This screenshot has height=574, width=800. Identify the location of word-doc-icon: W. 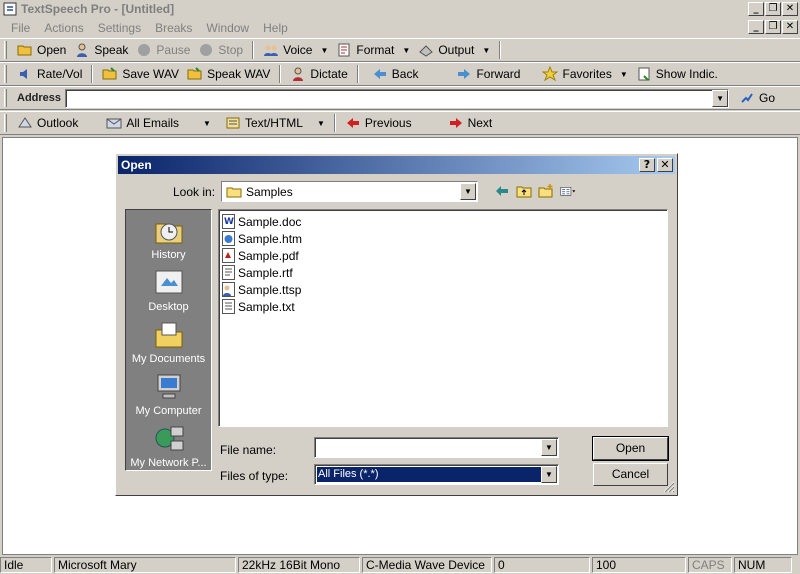
(228, 221).